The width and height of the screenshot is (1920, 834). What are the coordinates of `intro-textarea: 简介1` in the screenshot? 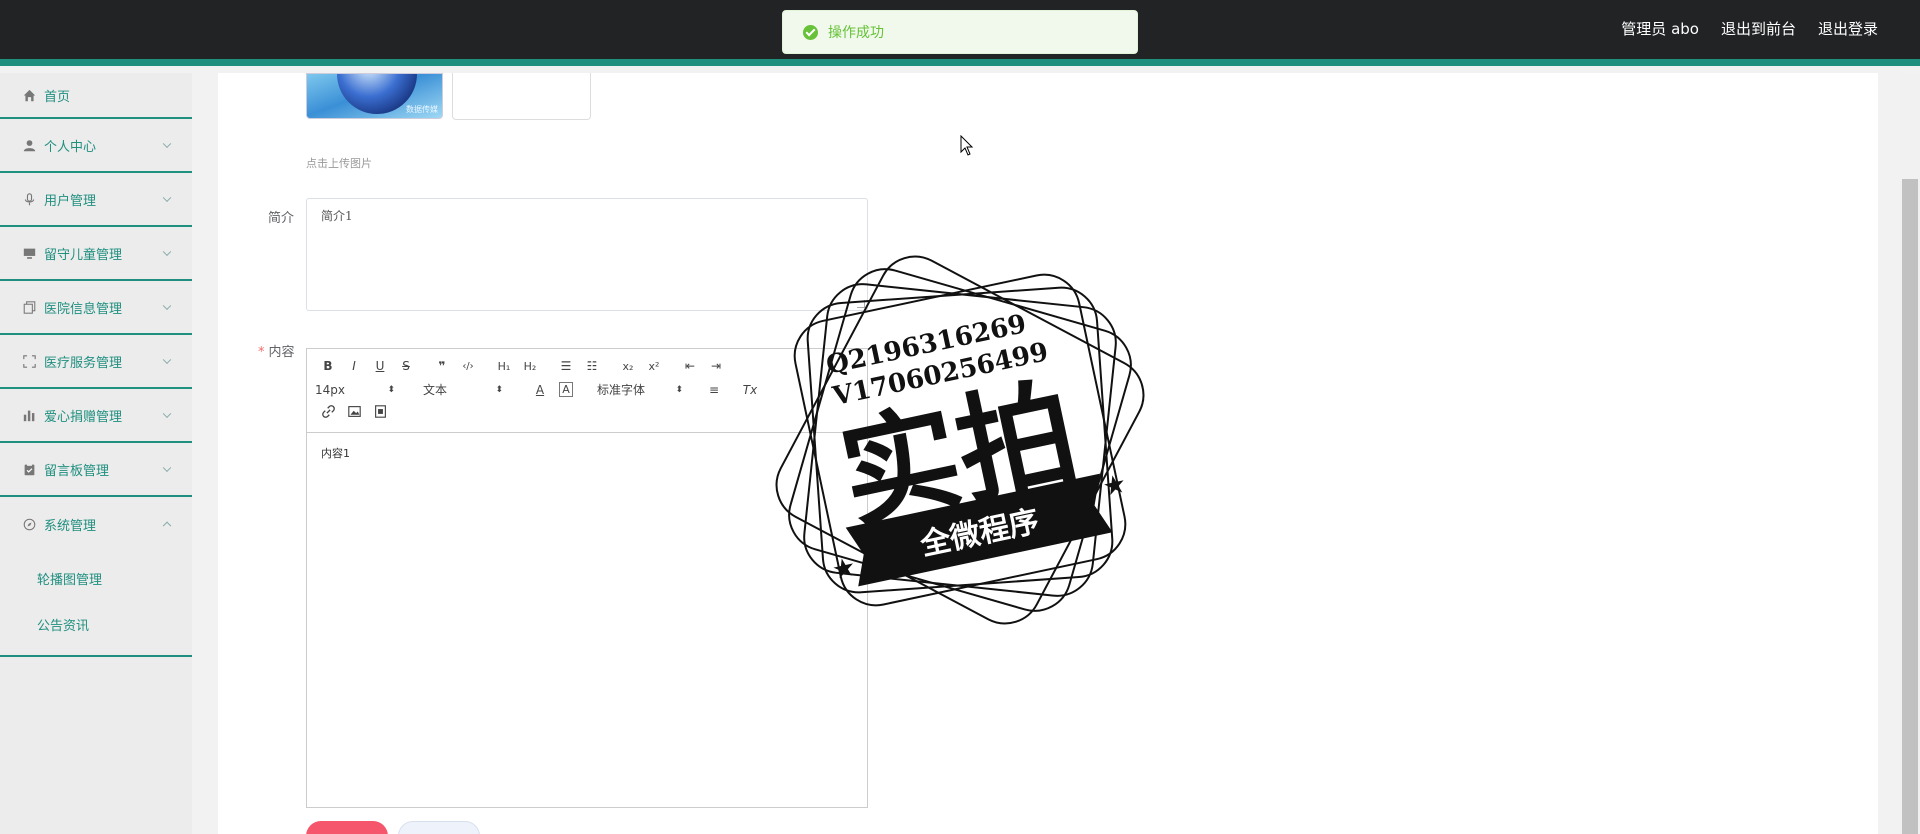 It's located at (587, 254).